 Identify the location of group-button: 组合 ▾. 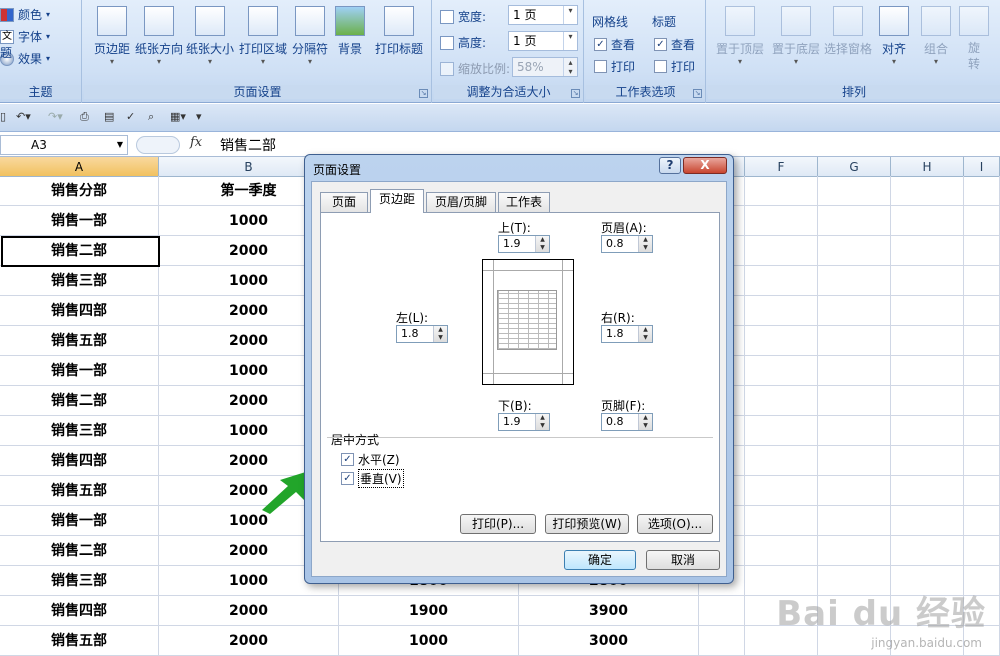
(936, 36).